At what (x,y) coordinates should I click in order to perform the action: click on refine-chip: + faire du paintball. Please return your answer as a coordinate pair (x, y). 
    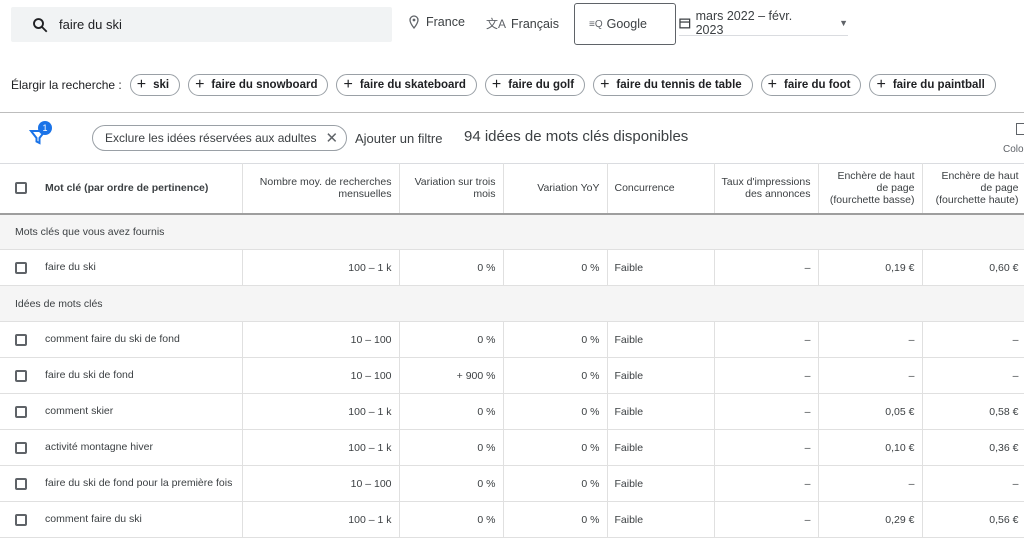
    Looking at the image, I should click on (932, 85).